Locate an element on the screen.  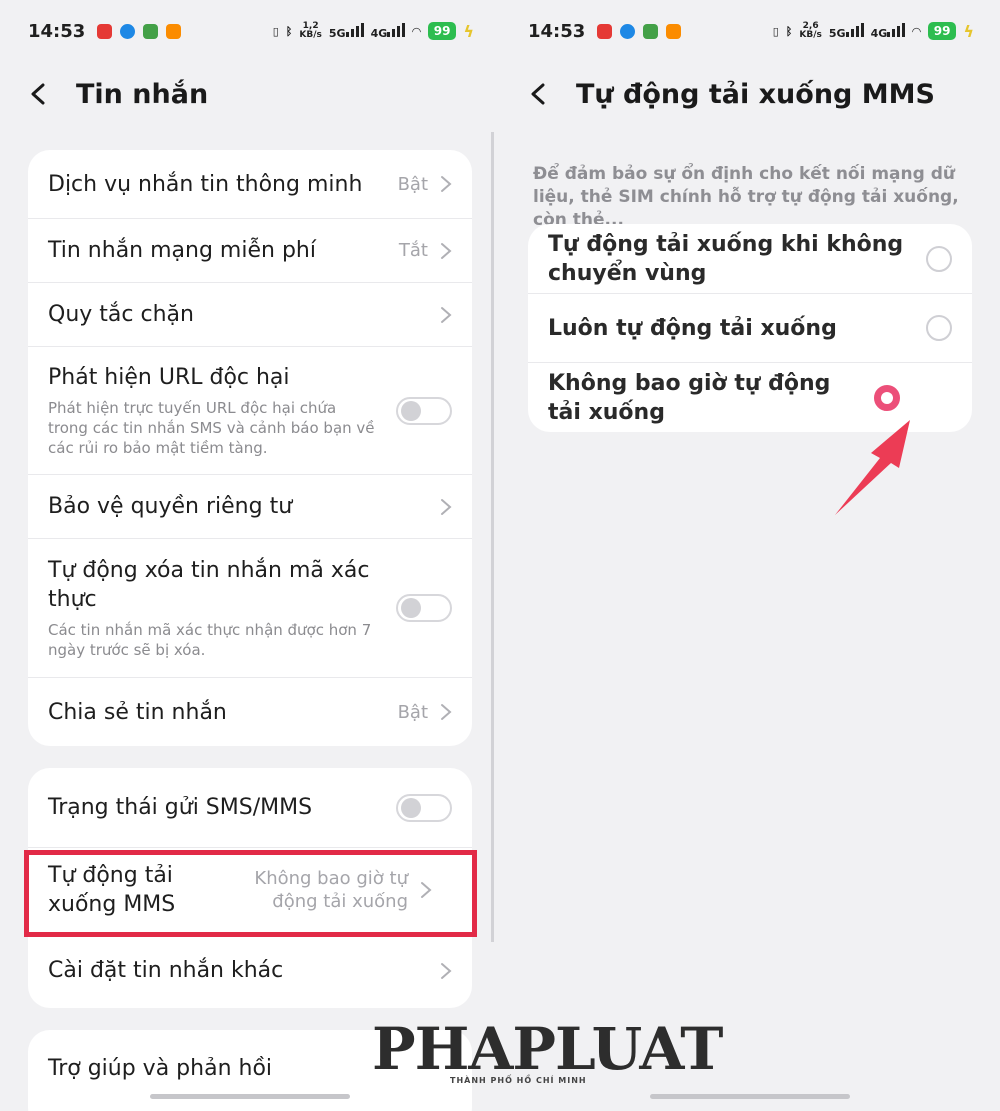
row-label: Dịch vụ nhắn tin thông minh is located at coordinates (205, 184).